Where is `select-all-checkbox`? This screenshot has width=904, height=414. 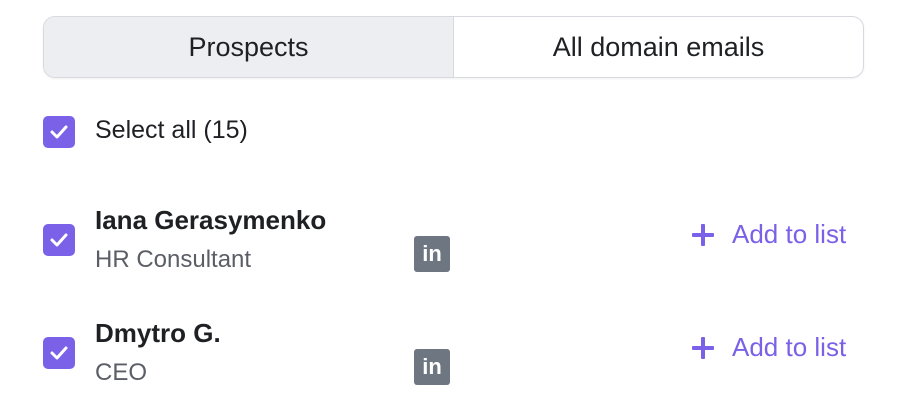 select-all-checkbox is located at coordinates (59, 132).